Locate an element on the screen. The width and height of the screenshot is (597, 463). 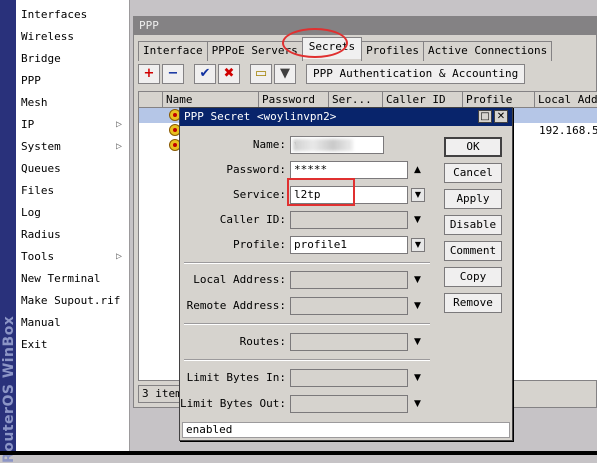
limit-out-row: Limit Bytes Out: ▼ is located at coordinates (308, 404).